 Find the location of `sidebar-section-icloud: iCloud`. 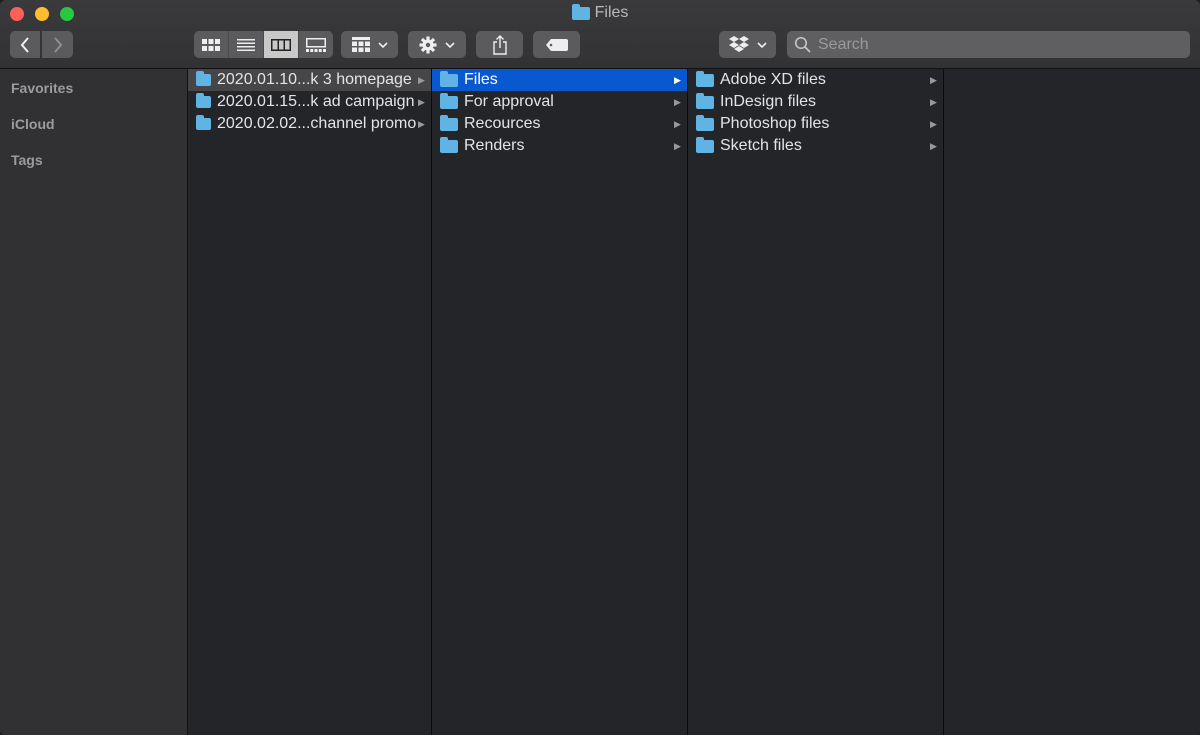

sidebar-section-icloud: iCloud is located at coordinates (33, 124).